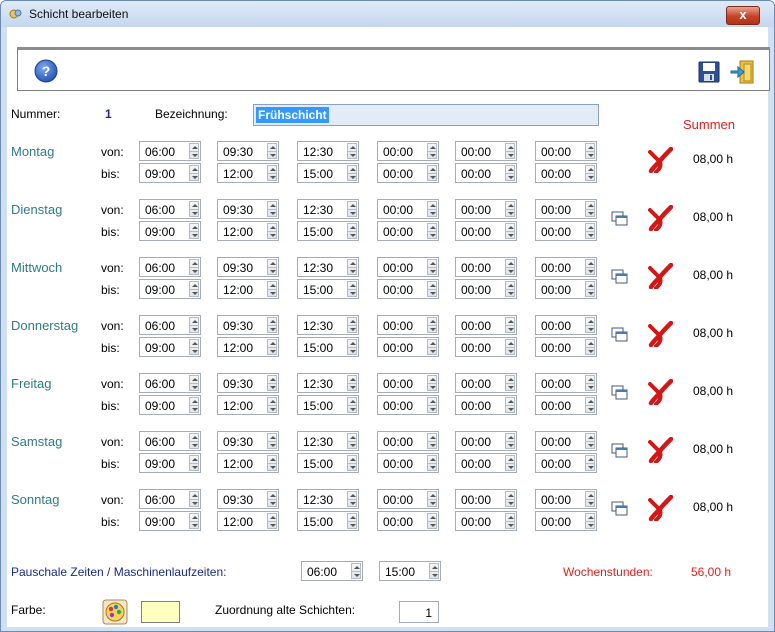 The width and height of the screenshot is (775, 632). I want to click on bis-time-field: 15:00, so click(328, 347).